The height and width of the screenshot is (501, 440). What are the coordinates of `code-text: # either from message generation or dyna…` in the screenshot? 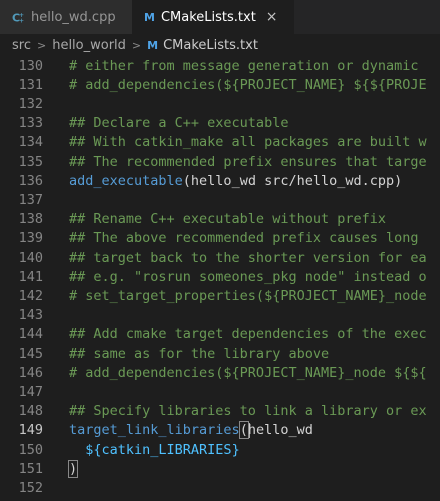 It's located at (244, 66).